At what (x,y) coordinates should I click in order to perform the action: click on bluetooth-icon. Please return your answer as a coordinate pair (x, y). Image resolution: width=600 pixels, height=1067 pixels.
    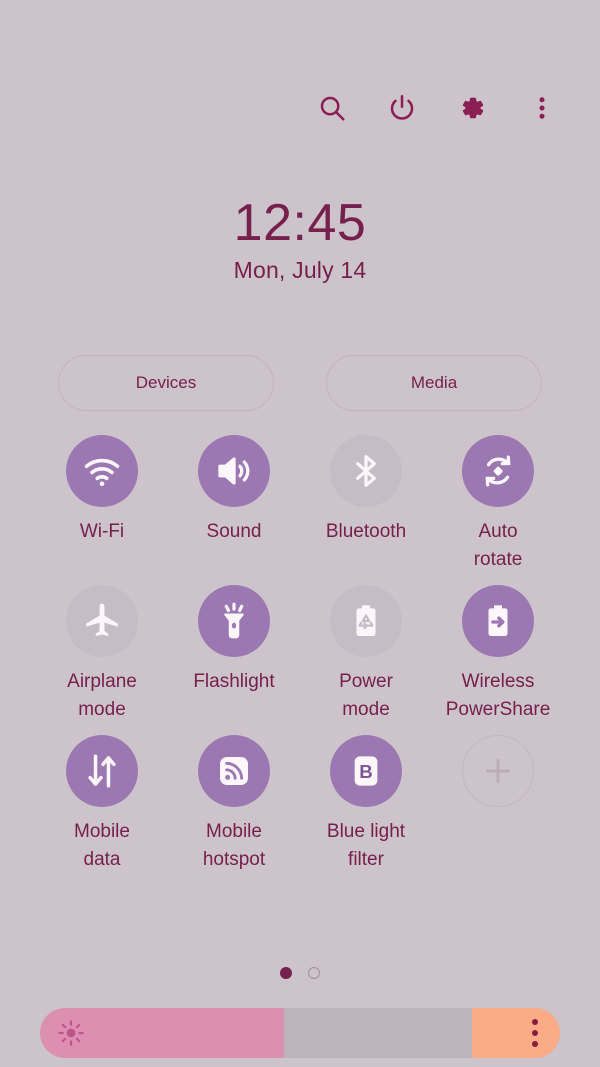
    Looking at the image, I should click on (366, 471).